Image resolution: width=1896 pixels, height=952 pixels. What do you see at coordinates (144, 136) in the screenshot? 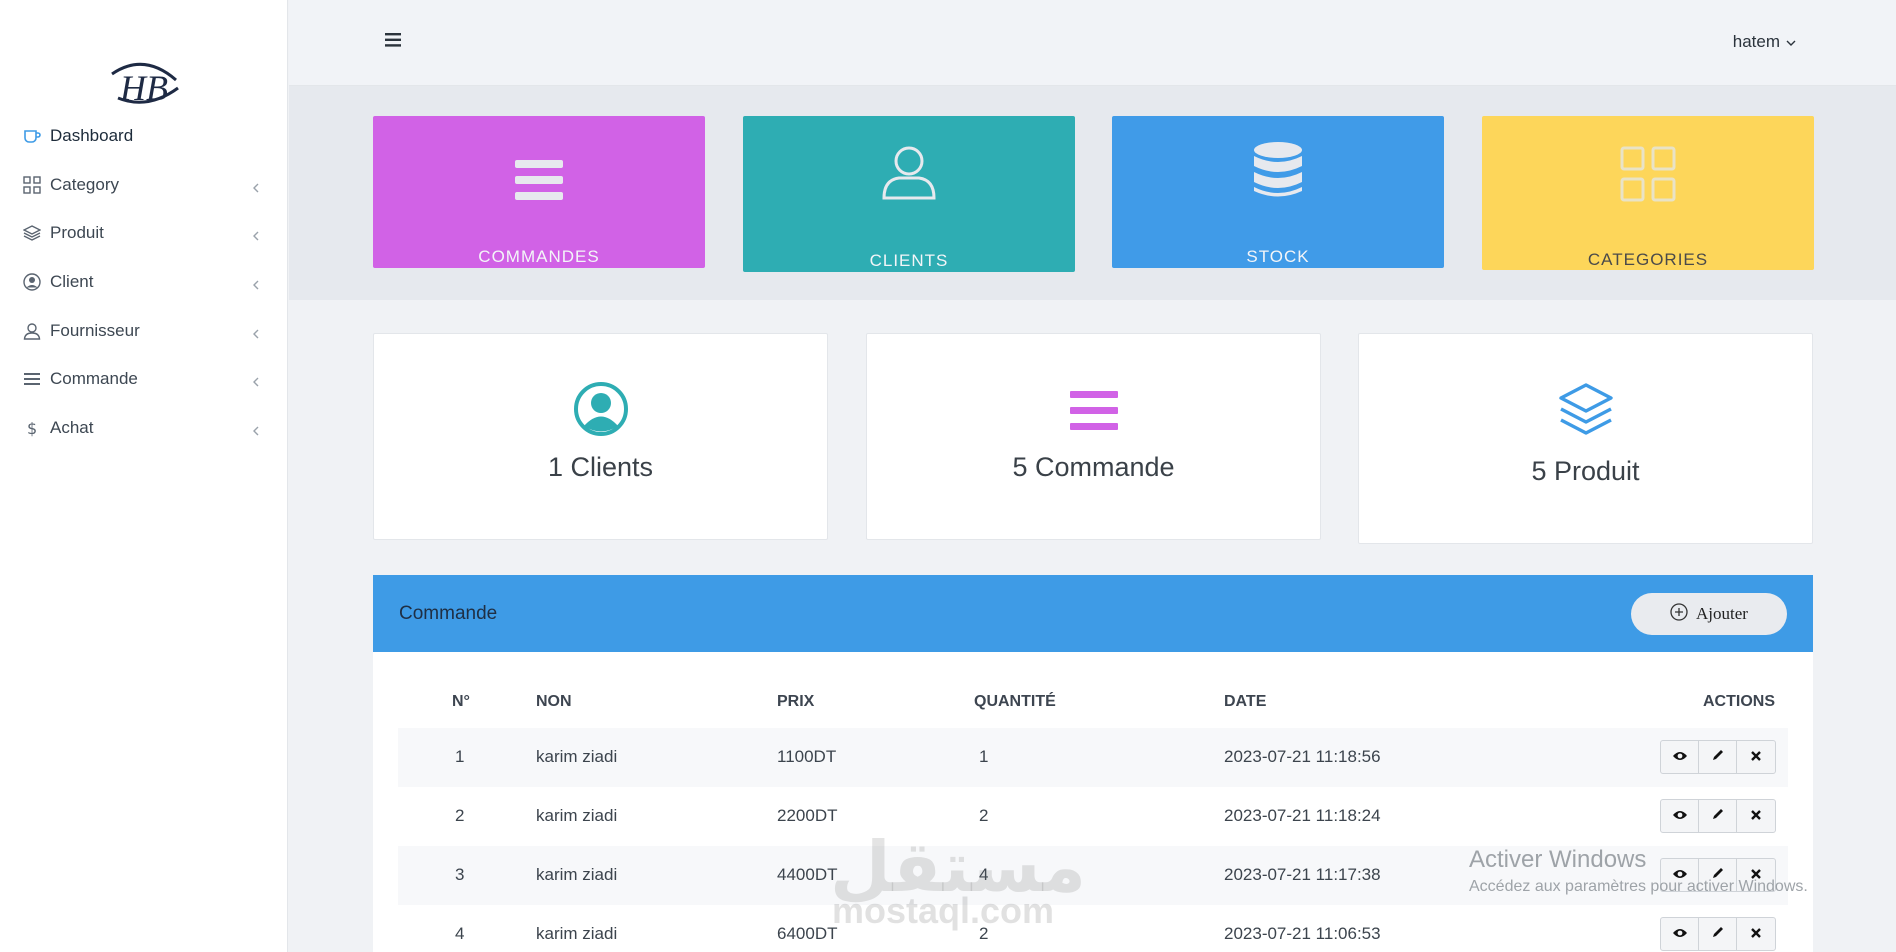
I see `sidebar-item-dashboard: Dashboard` at bounding box center [144, 136].